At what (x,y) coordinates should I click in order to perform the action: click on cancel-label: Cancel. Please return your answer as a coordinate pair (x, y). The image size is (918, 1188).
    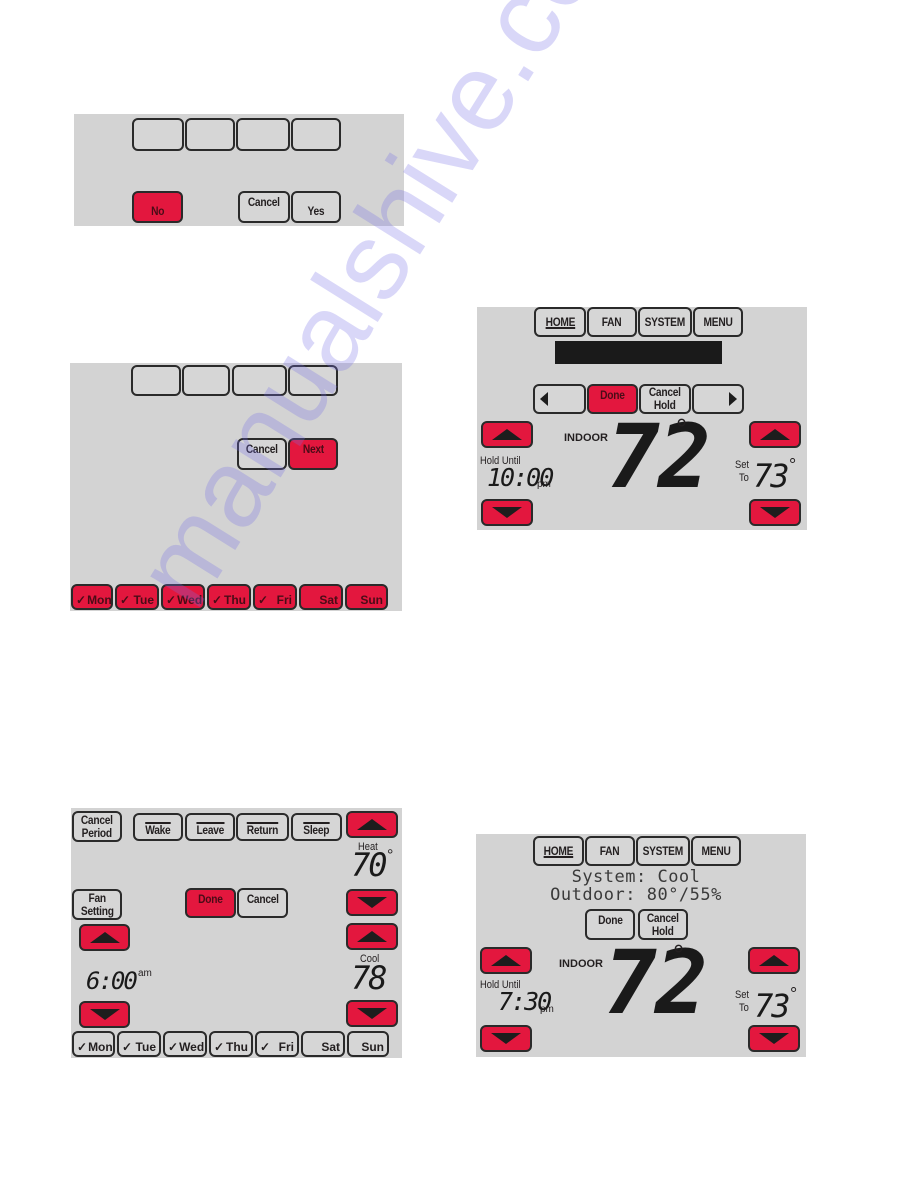
    Looking at the image, I should click on (264, 202).